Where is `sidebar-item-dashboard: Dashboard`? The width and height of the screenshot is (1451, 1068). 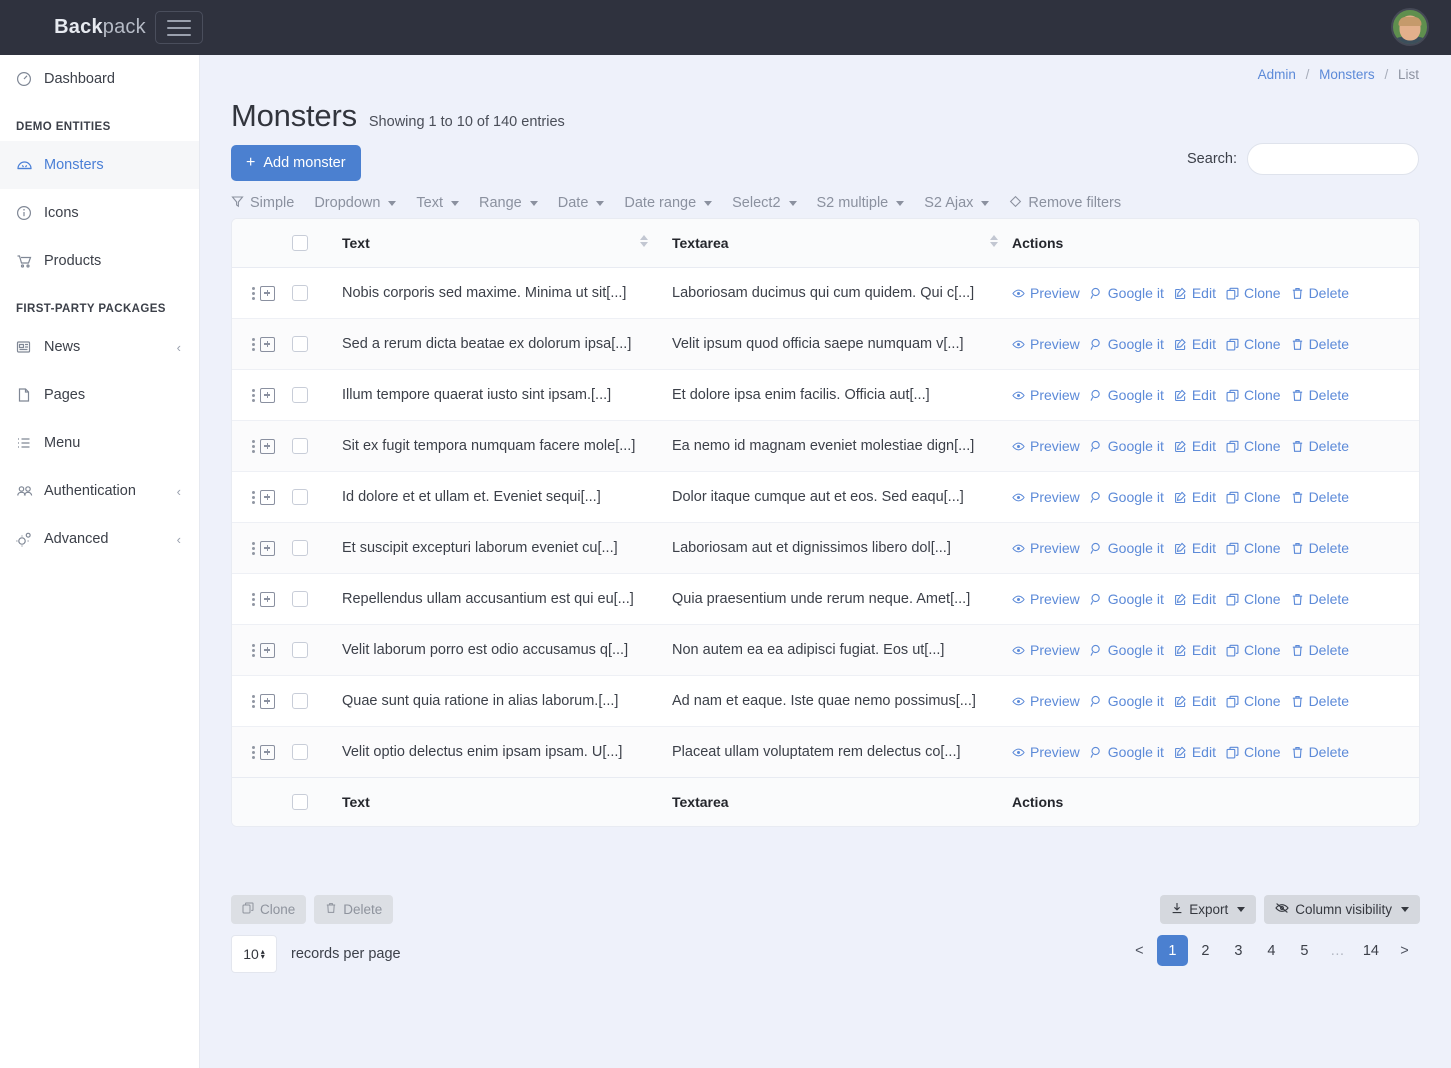 sidebar-item-dashboard: Dashboard is located at coordinates (99, 79).